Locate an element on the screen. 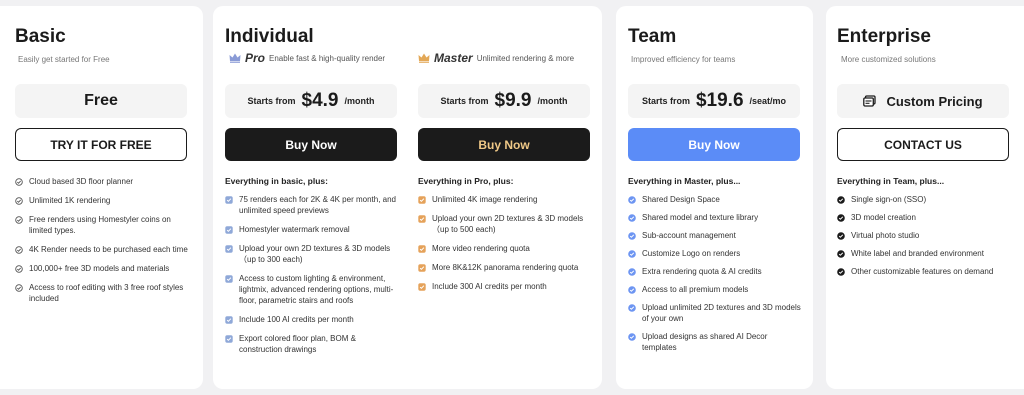  feature-text: Shared model and texture library is located at coordinates (700, 217).